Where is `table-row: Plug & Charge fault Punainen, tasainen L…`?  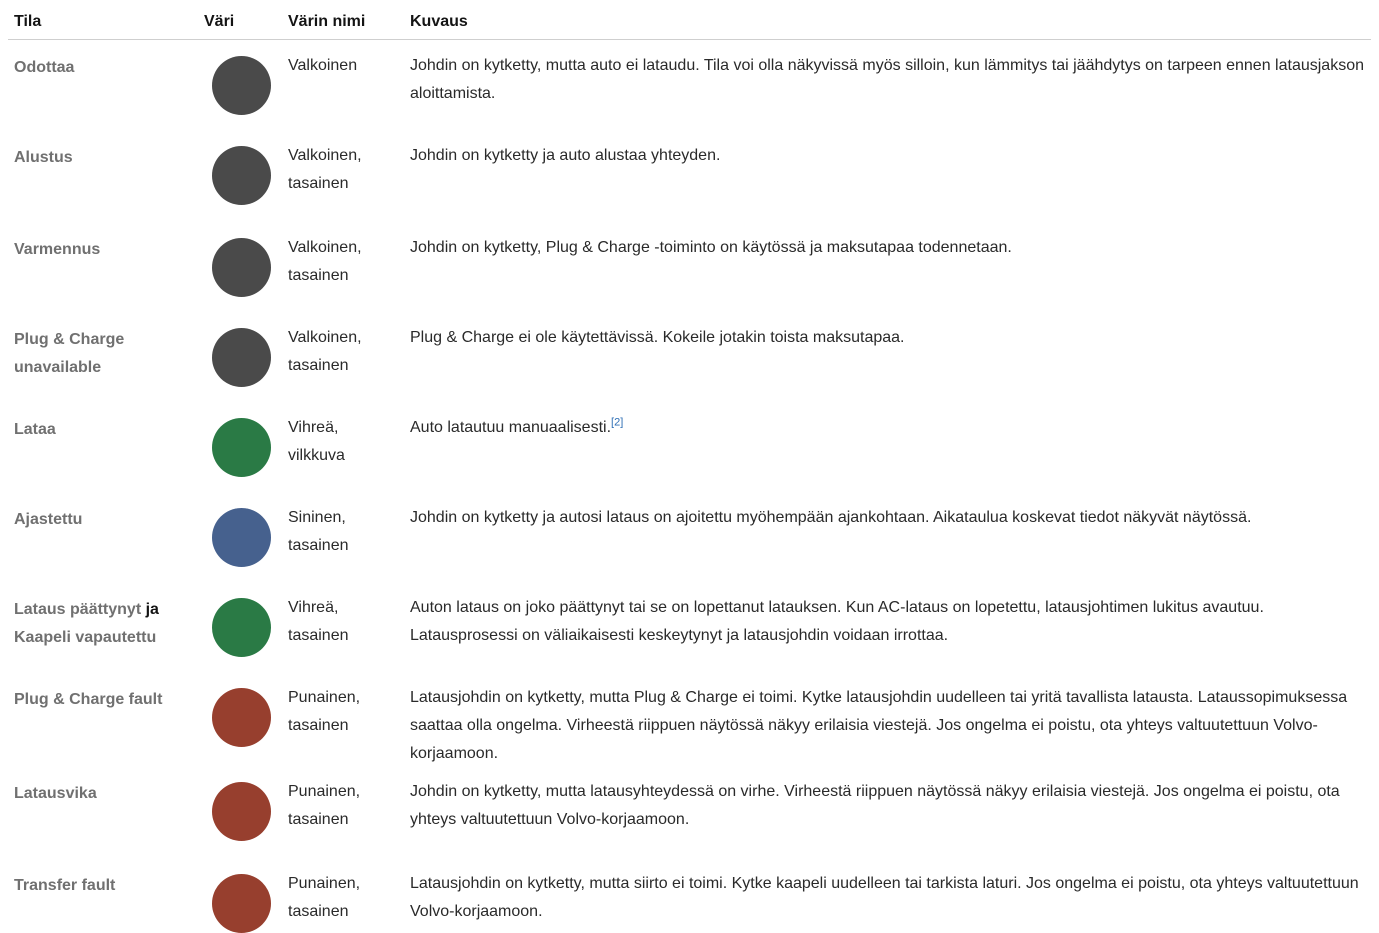 table-row: Plug & Charge fault Punainen, tasainen L… is located at coordinates (689, 724).